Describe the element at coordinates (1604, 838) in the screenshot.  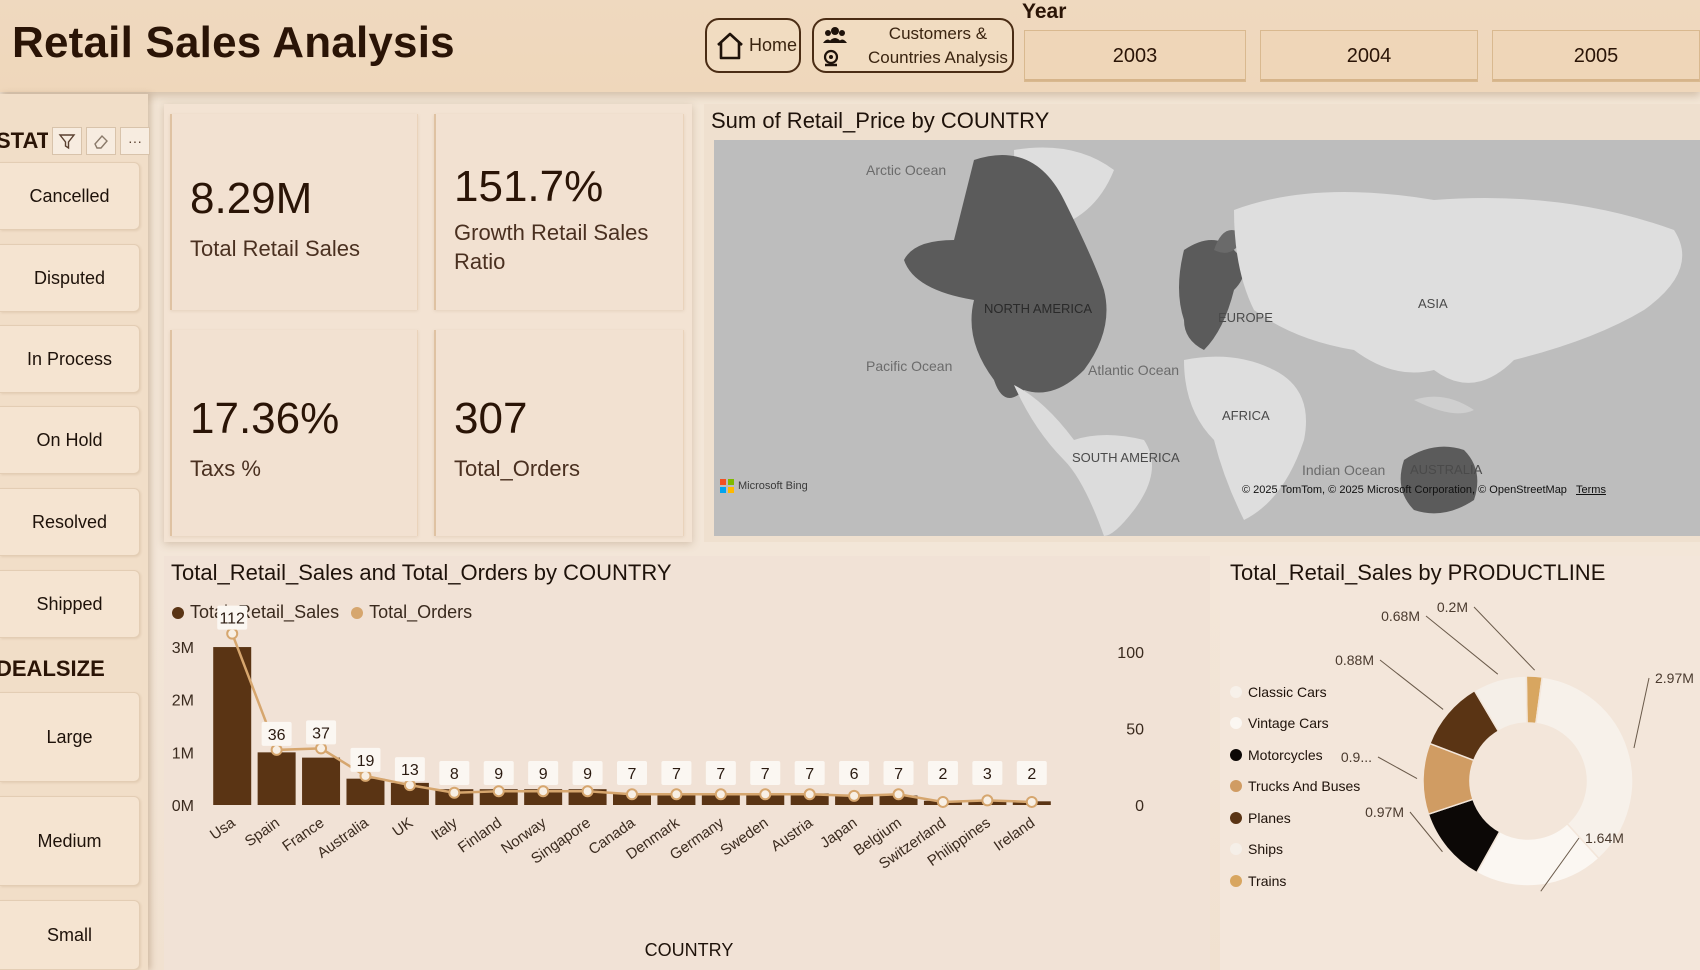
I see `slice-label: 1.64M` at that location.